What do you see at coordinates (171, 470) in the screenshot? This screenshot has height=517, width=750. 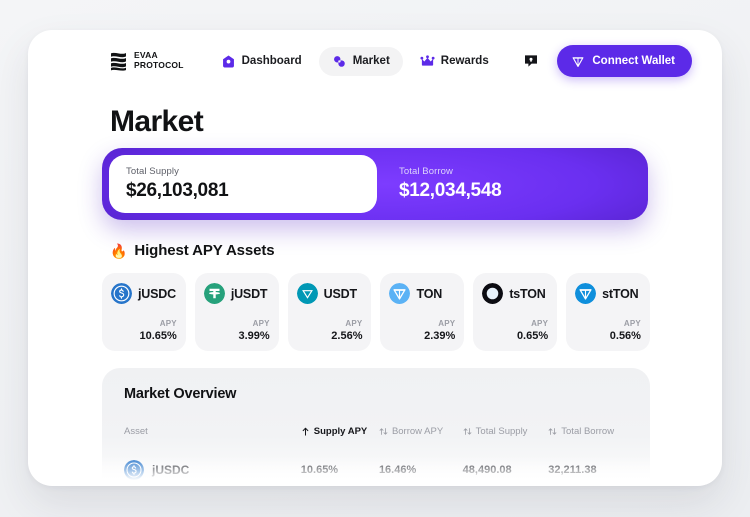 I see `table-cell-asset-name: jUSDC` at bounding box center [171, 470].